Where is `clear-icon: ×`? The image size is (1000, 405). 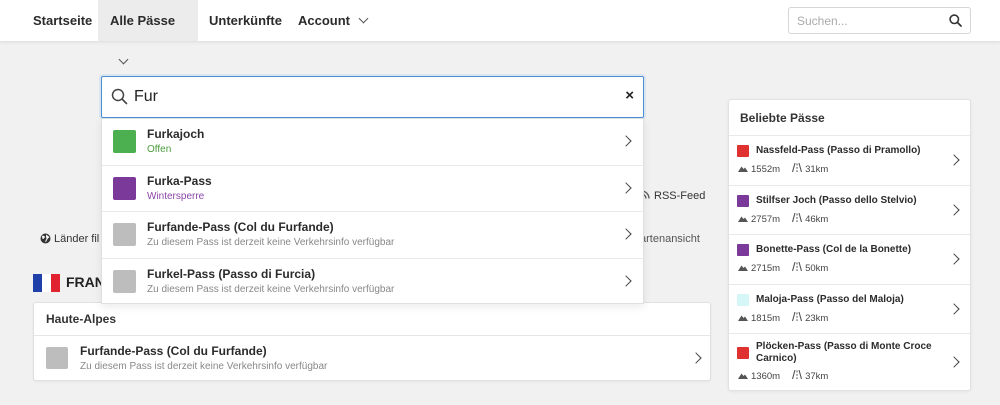 clear-icon: × is located at coordinates (629, 96).